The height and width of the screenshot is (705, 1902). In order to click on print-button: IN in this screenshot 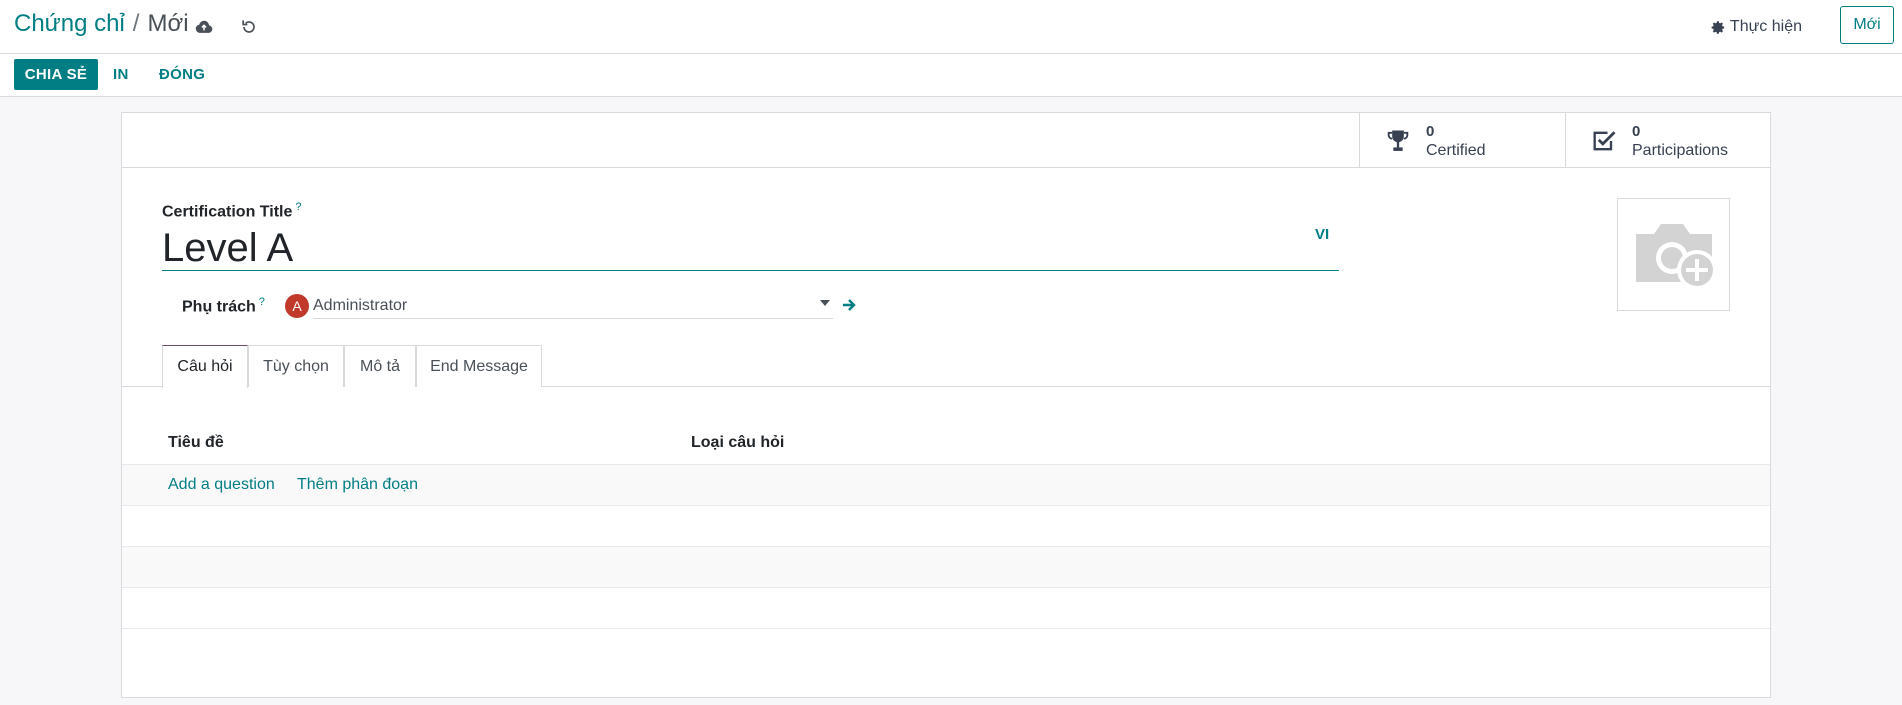, I will do `click(121, 74)`.